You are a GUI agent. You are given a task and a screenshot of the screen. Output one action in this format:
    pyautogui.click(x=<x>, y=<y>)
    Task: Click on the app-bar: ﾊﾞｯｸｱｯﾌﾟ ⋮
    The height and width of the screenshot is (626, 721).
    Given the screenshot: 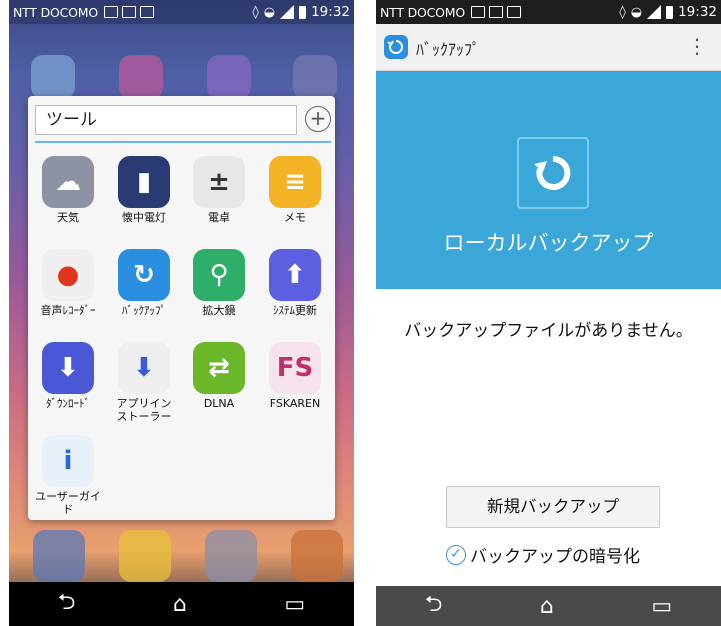 What is the action you would take?
    pyautogui.click(x=548, y=47)
    